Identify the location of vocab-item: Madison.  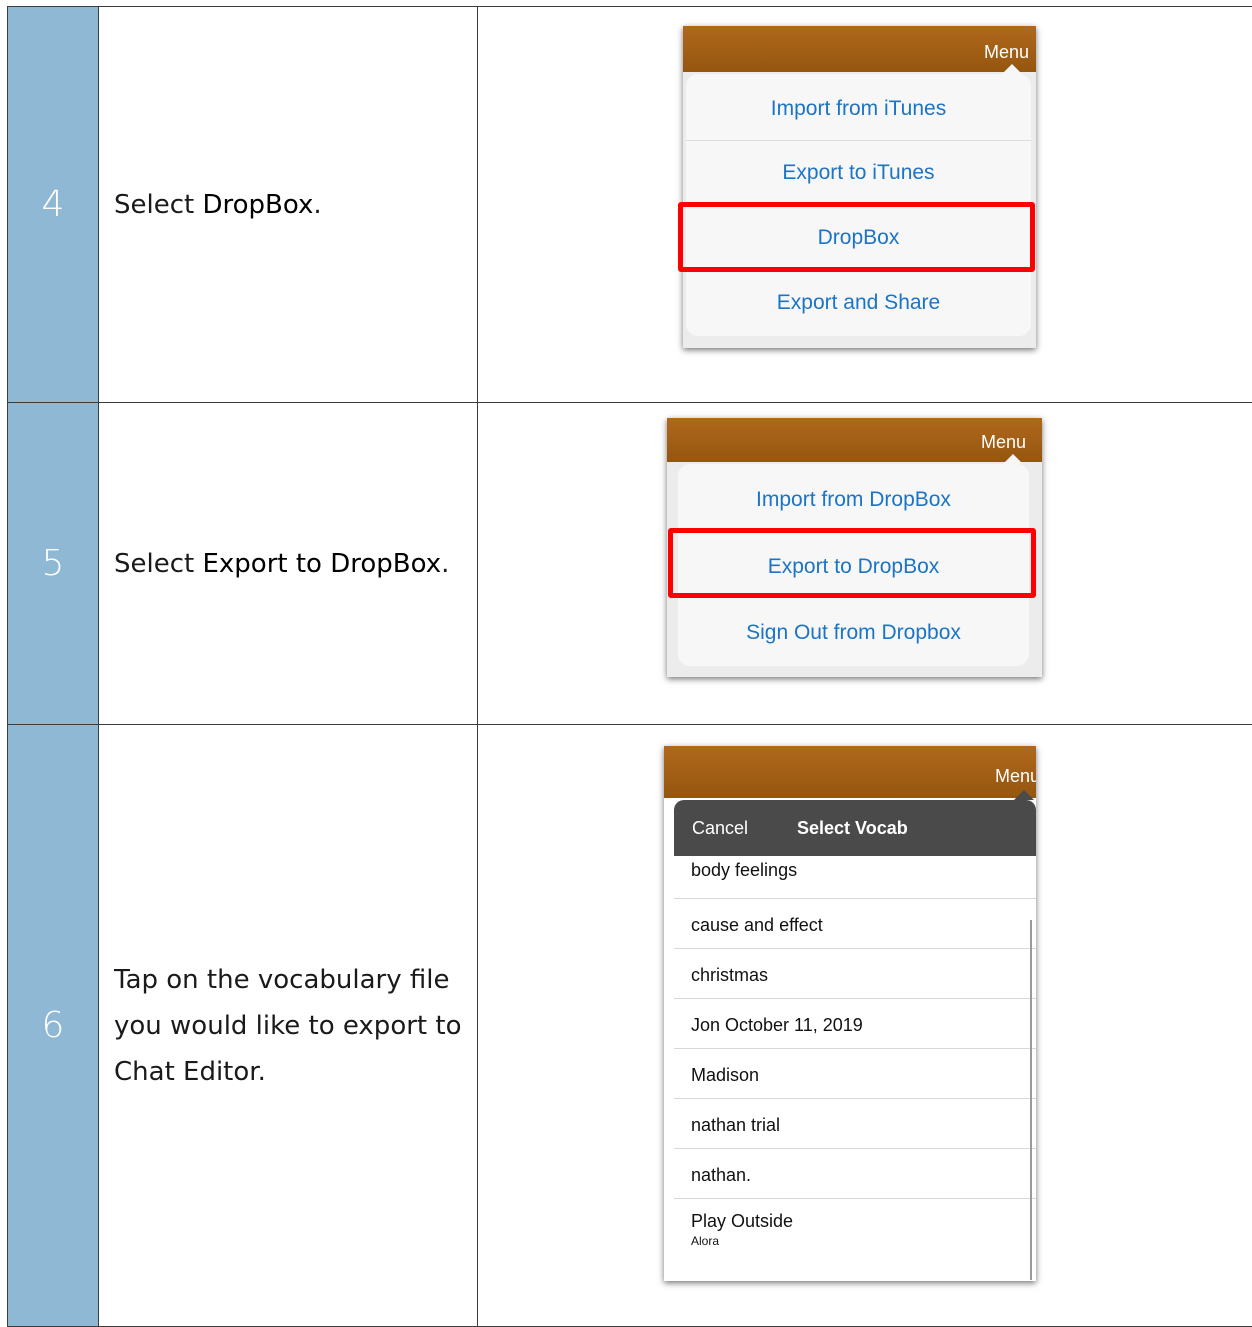
(855, 1074).